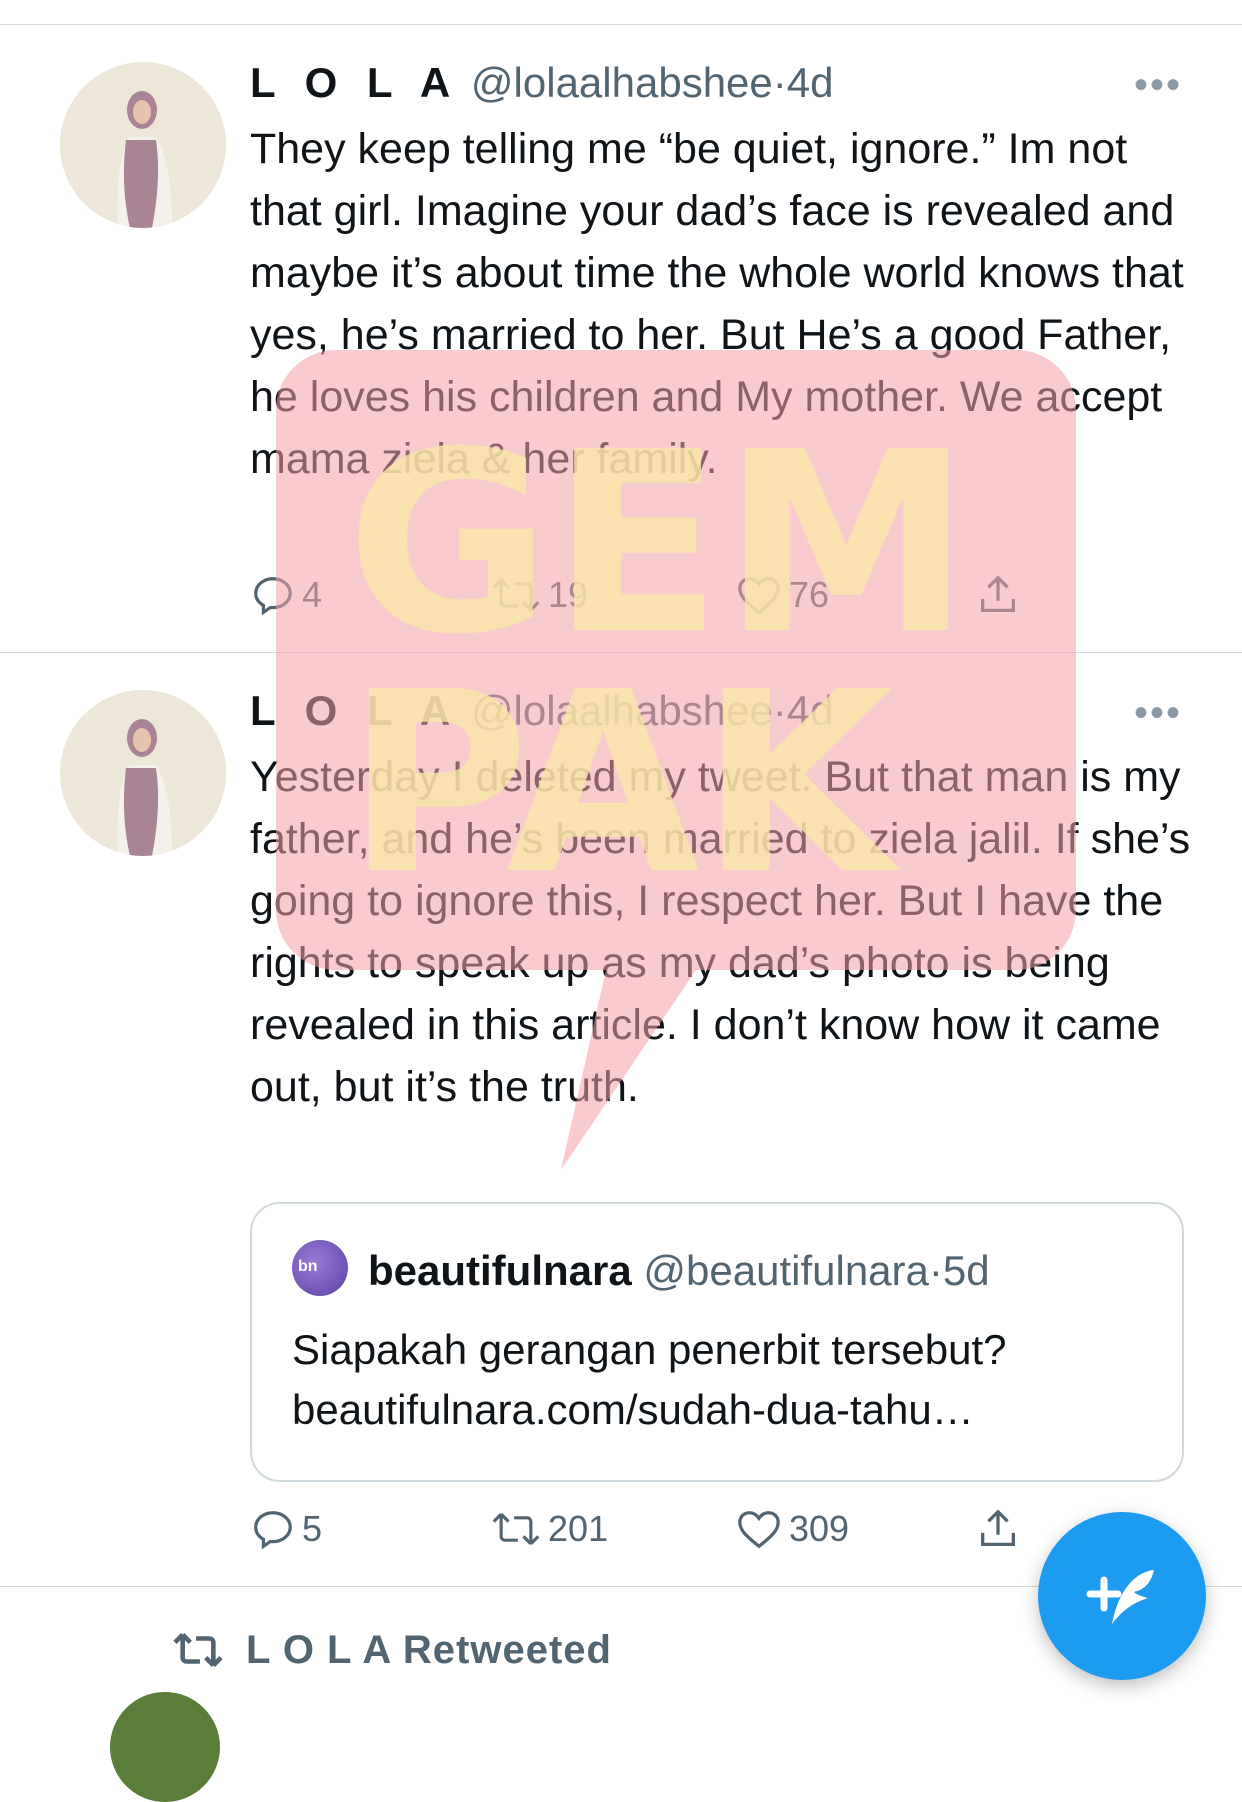  I want to click on tweet-actions: 4 19 76, so click(650, 597).